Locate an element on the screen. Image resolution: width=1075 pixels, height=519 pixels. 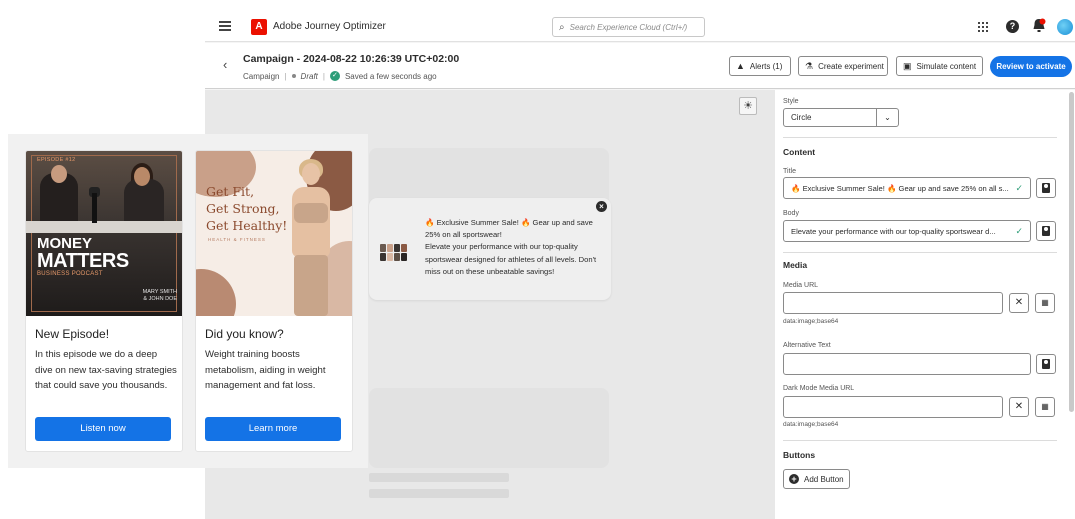
media-url-label: Media URL is located at coordinates (801, 285).